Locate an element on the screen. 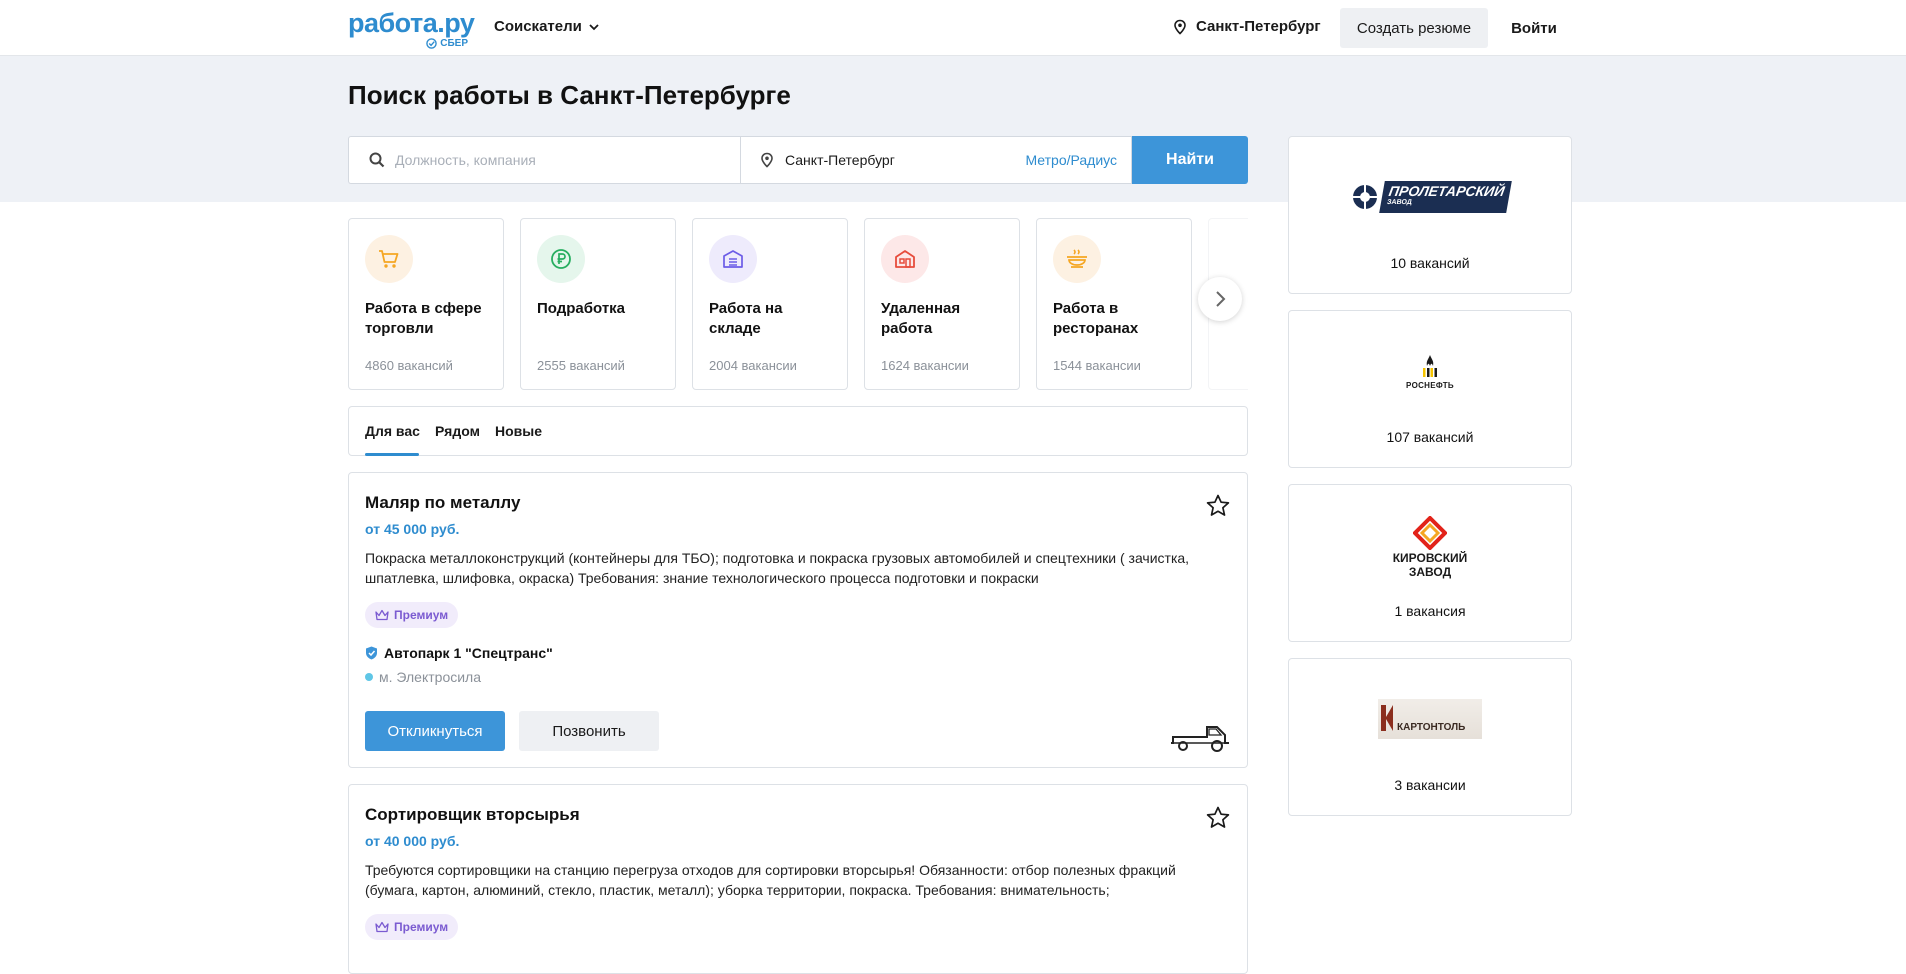  proletarsky-gear-icon is located at coordinates (1365, 197).